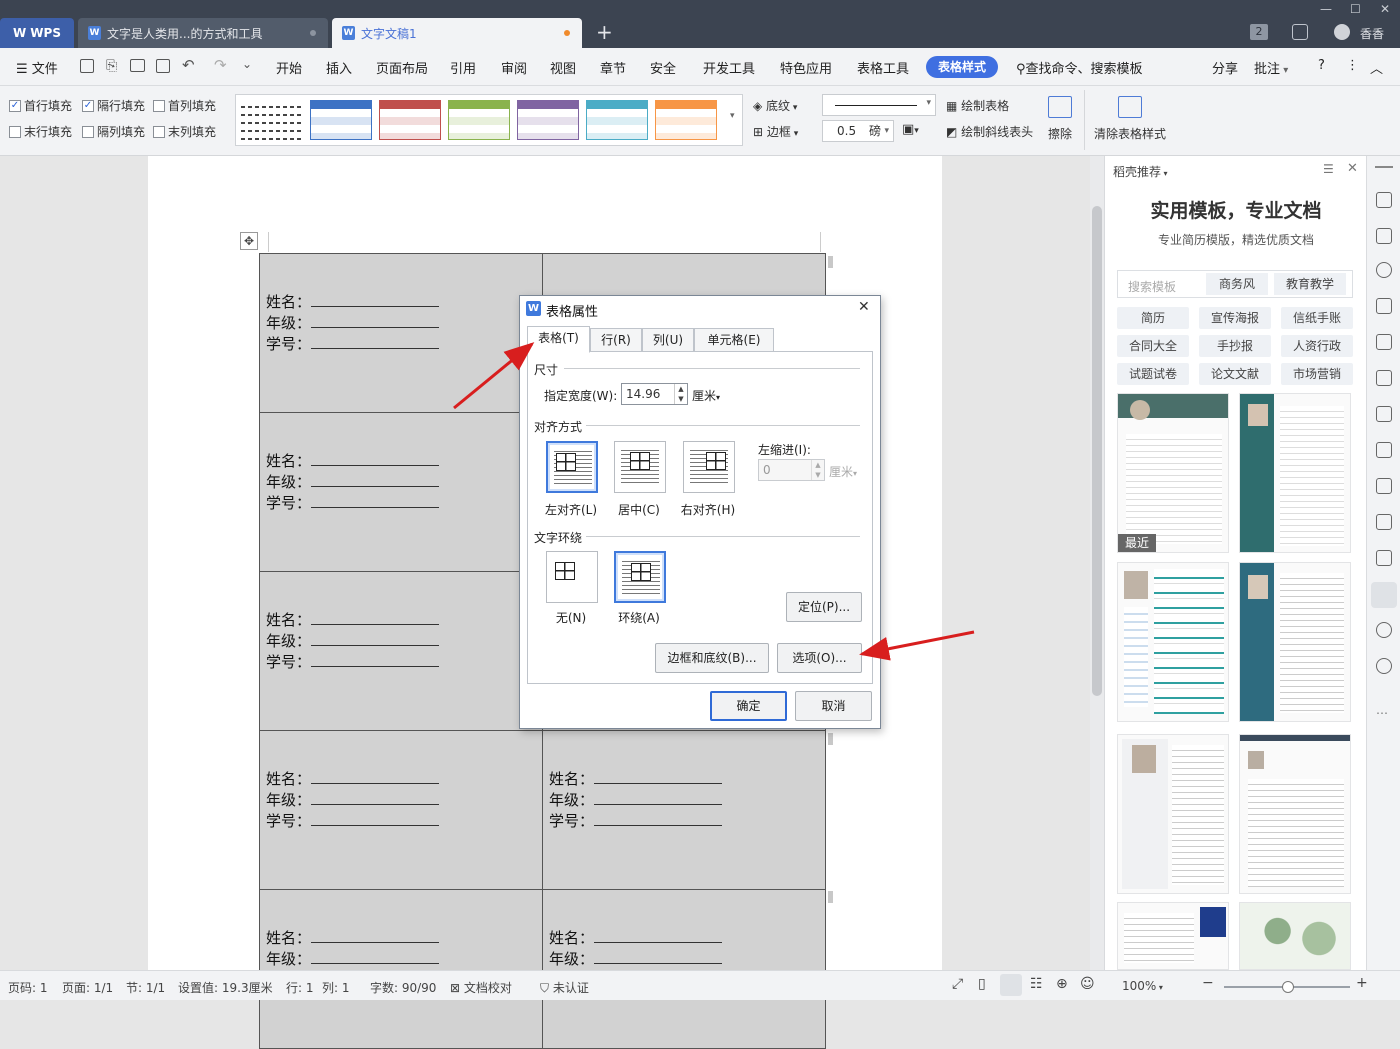 The image size is (1400, 1049). Describe the element at coordinates (1384, 666) in the screenshot. I see `help-circle-icon` at that location.